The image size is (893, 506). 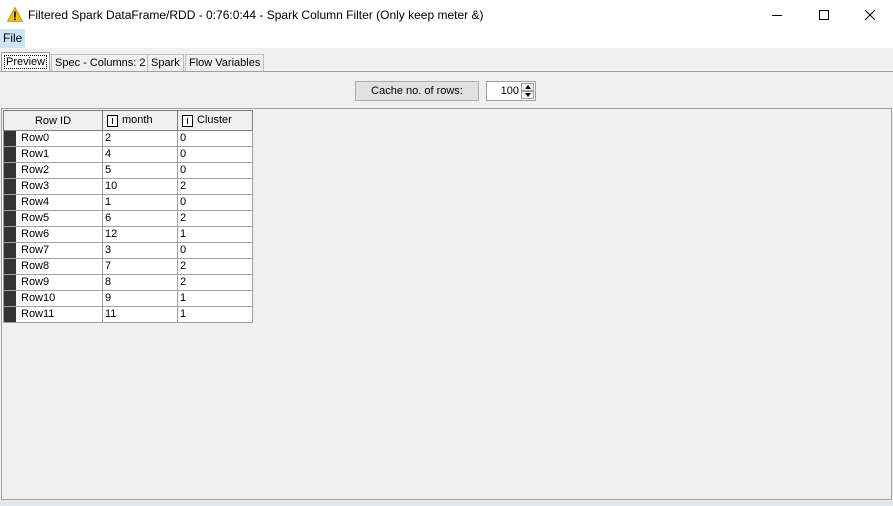 What do you see at coordinates (446, 503) in the screenshot?
I see `window-bottom-edge` at bounding box center [446, 503].